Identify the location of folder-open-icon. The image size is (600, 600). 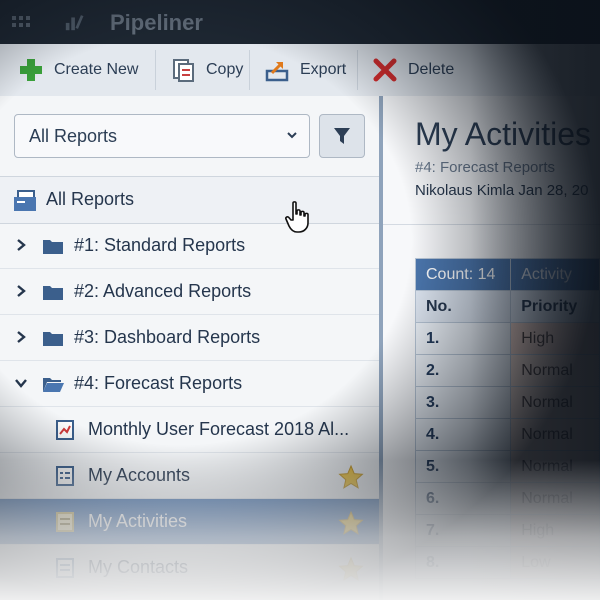
(53, 385).